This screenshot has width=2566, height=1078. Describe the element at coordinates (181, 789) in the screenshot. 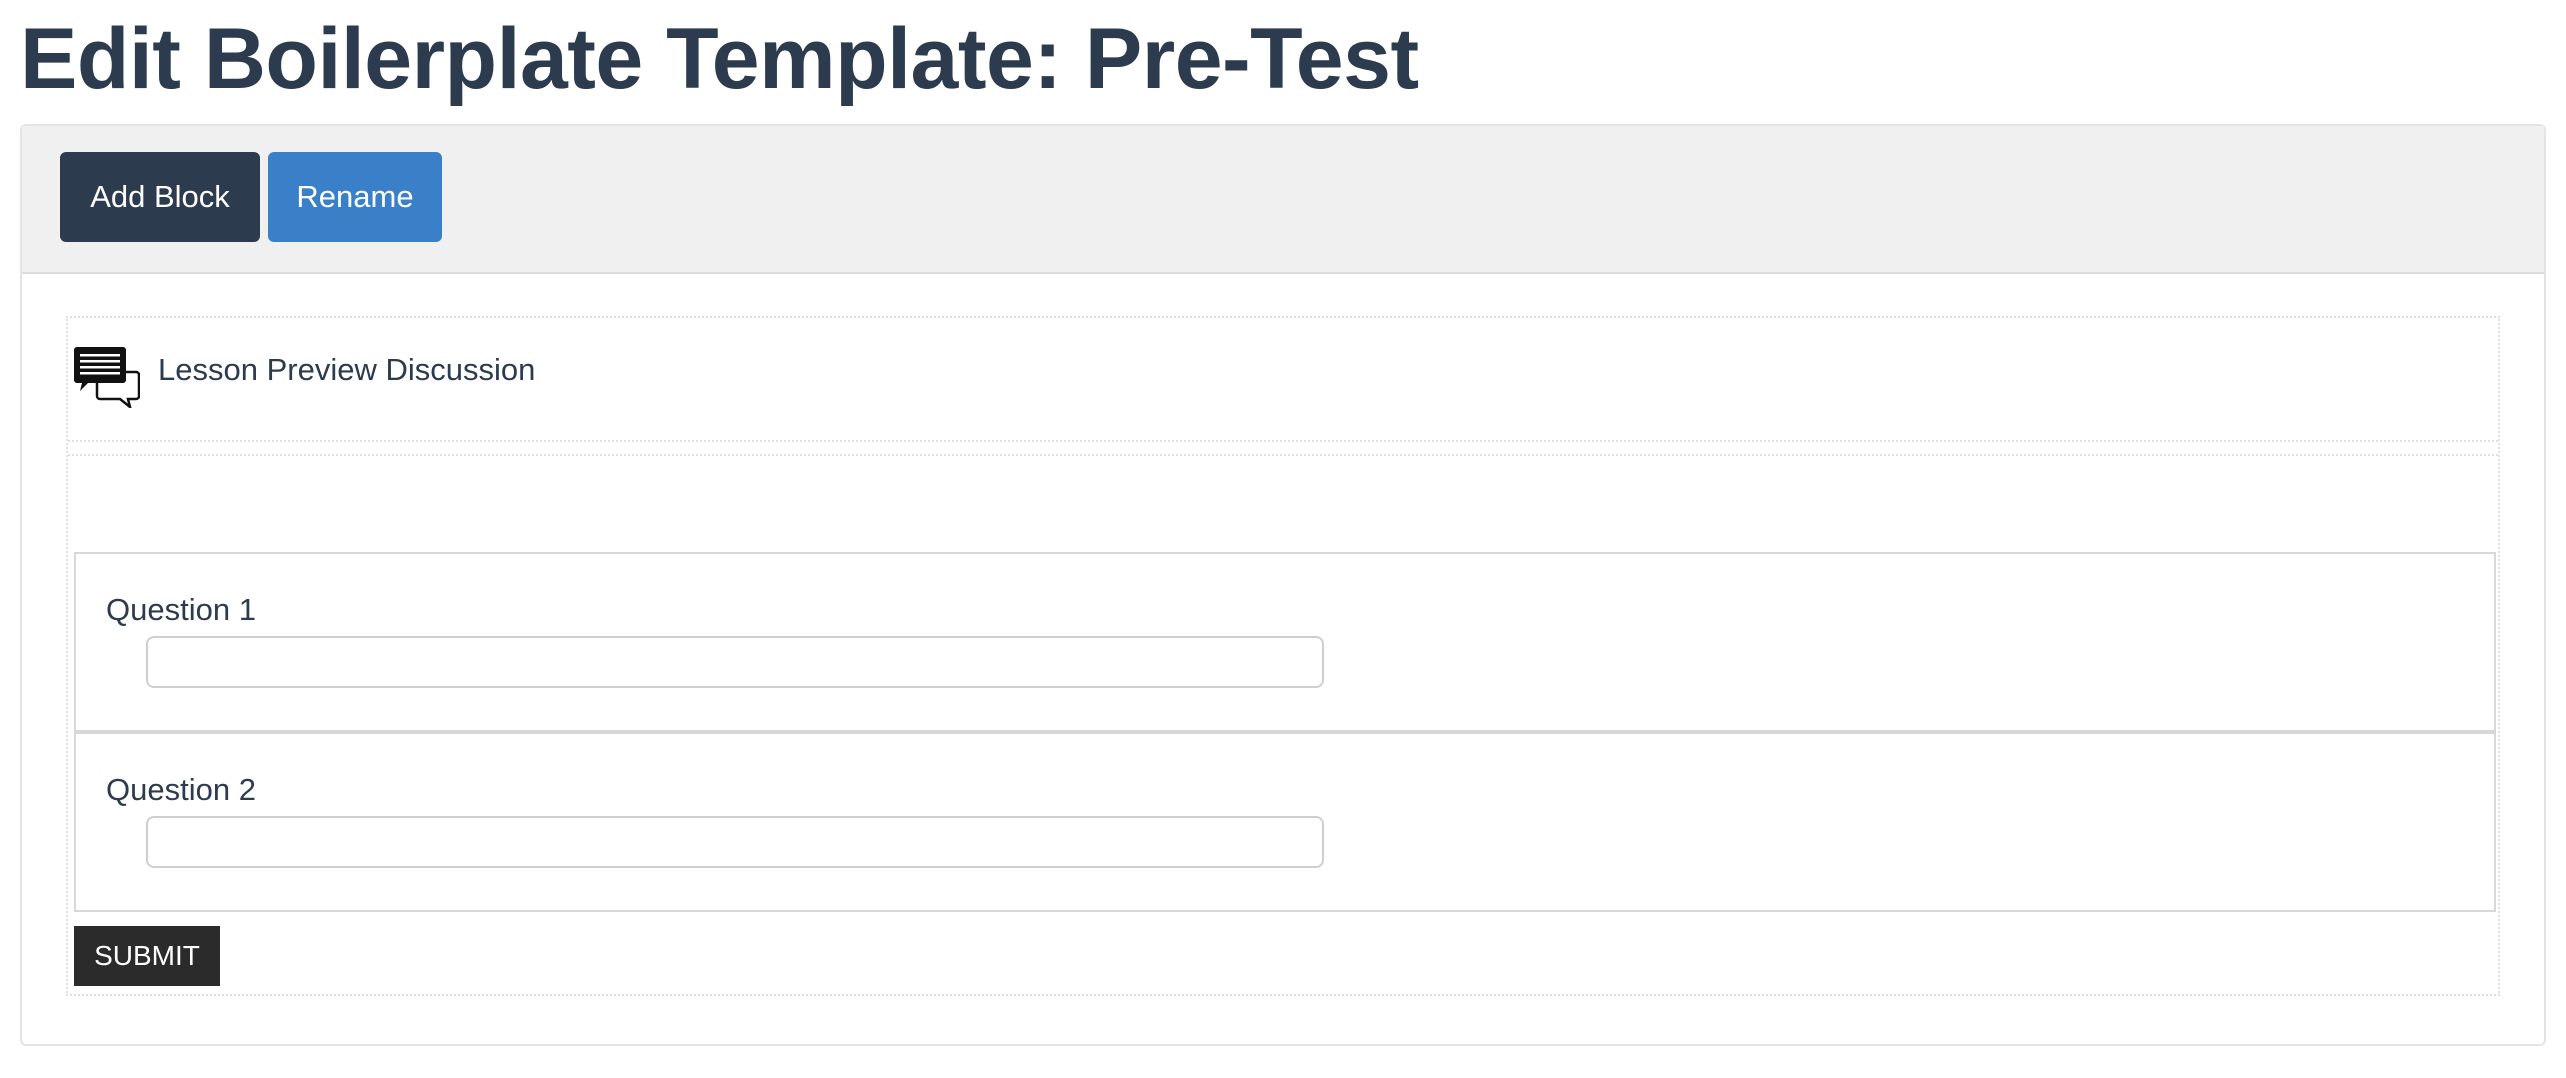

I see `question-label: Question 2` at that location.